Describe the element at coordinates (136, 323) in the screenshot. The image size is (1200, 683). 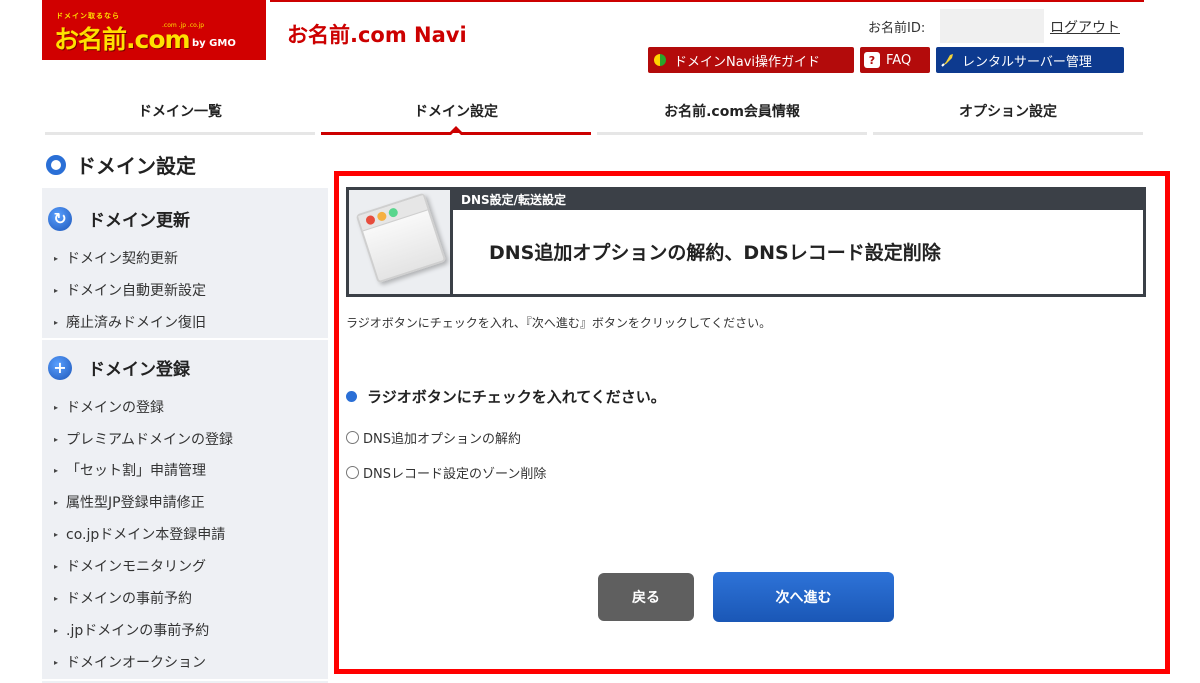
I see `sidebar-item-label: 廃止済みドメイン復旧` at that location.